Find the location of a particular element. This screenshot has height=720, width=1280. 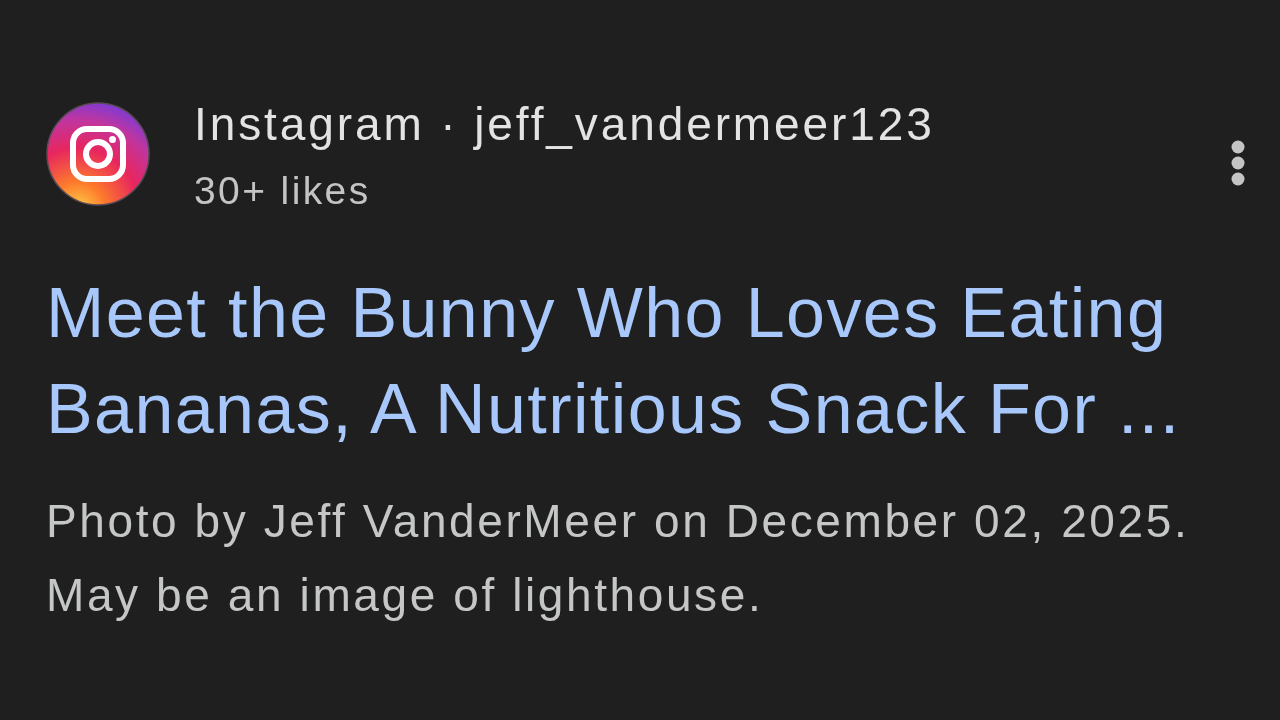

more-options-button is located at coordinates (1238, 163).